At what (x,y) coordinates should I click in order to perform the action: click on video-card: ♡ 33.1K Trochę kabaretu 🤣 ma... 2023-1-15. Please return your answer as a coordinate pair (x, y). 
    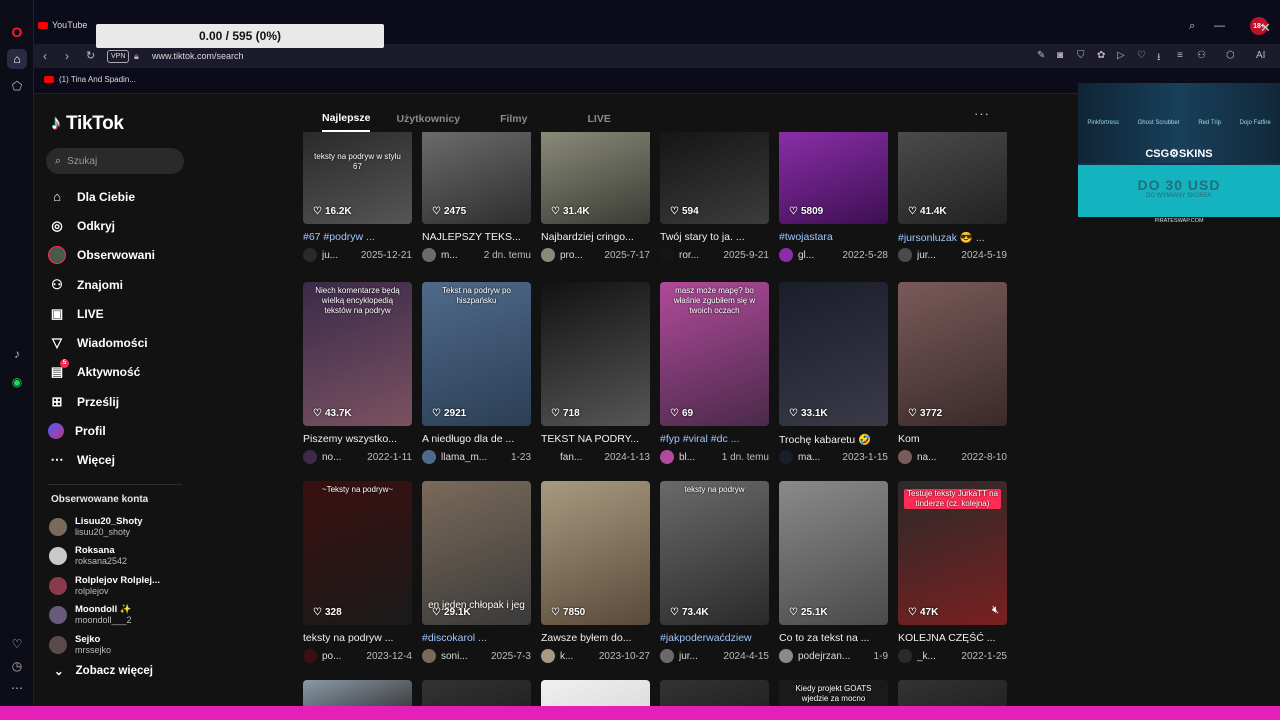
    Looking at the image, I should click on (833, 373).